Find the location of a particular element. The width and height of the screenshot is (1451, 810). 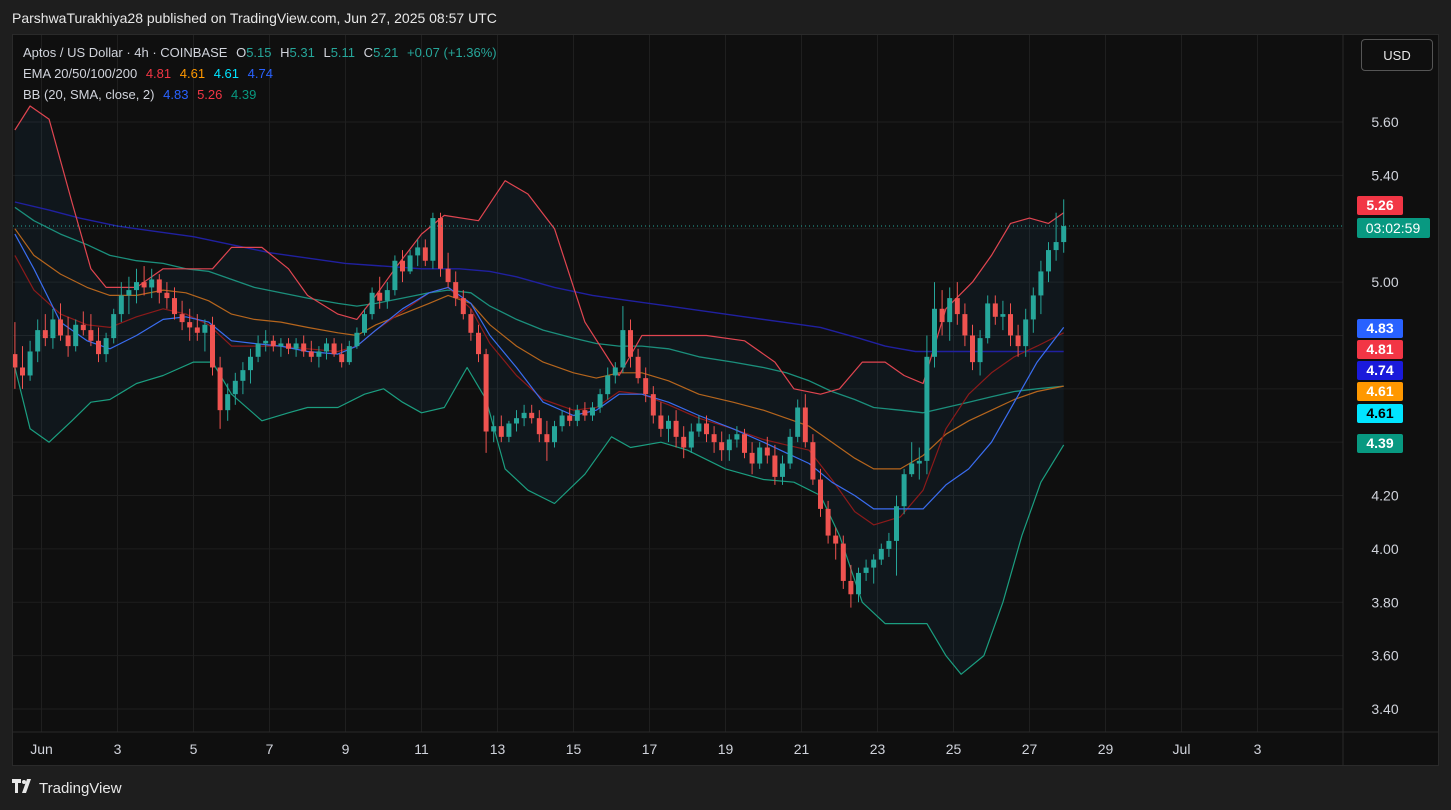

bb-legend: BB (20, SMA, close, 2) 4.83 5.26 4.39 is located at coordinates (142, 94).